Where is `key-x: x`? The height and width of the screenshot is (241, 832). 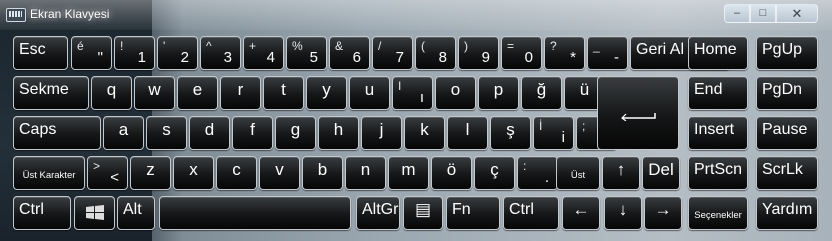
key-x: x is located at coordinates (193, 173).